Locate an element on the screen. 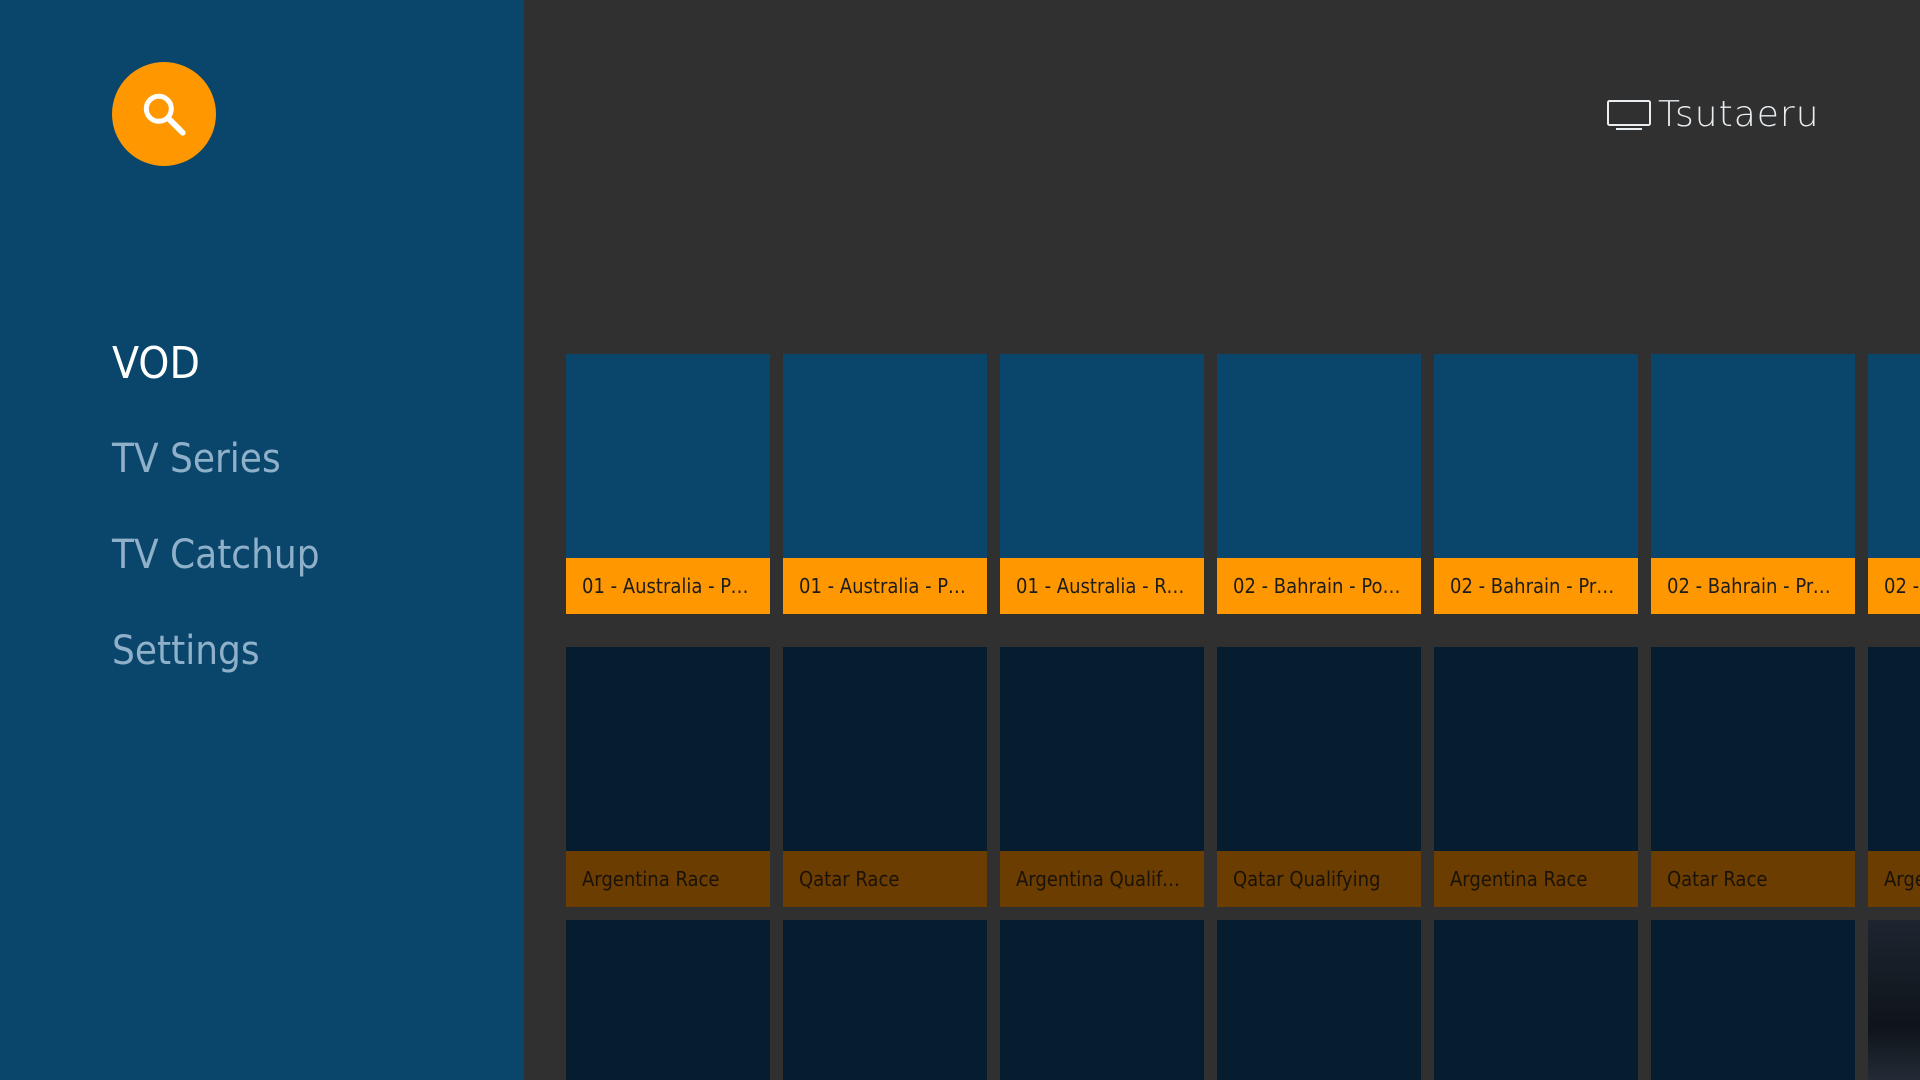  nav-item-vod: VOD is located at coordinates (156, 363).